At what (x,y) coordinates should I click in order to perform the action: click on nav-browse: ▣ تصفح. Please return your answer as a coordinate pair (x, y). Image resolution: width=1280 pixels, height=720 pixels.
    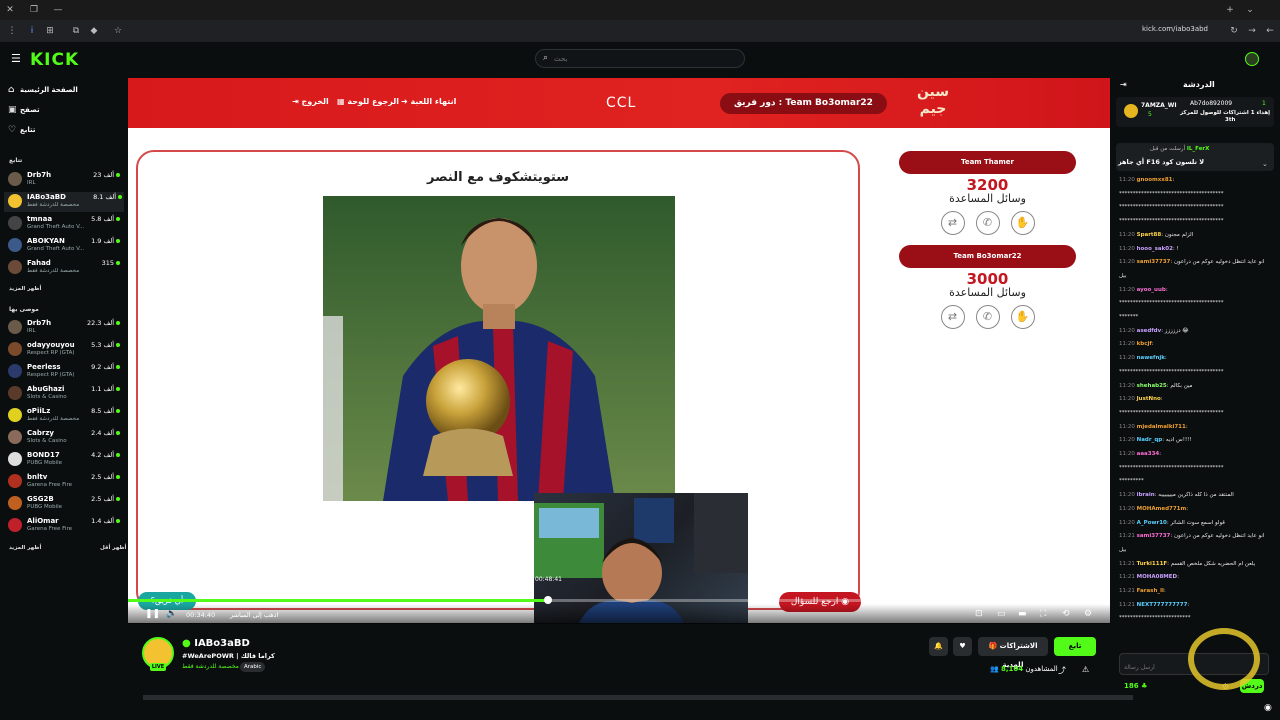
    Looking at the image, I should click on (24, 110).